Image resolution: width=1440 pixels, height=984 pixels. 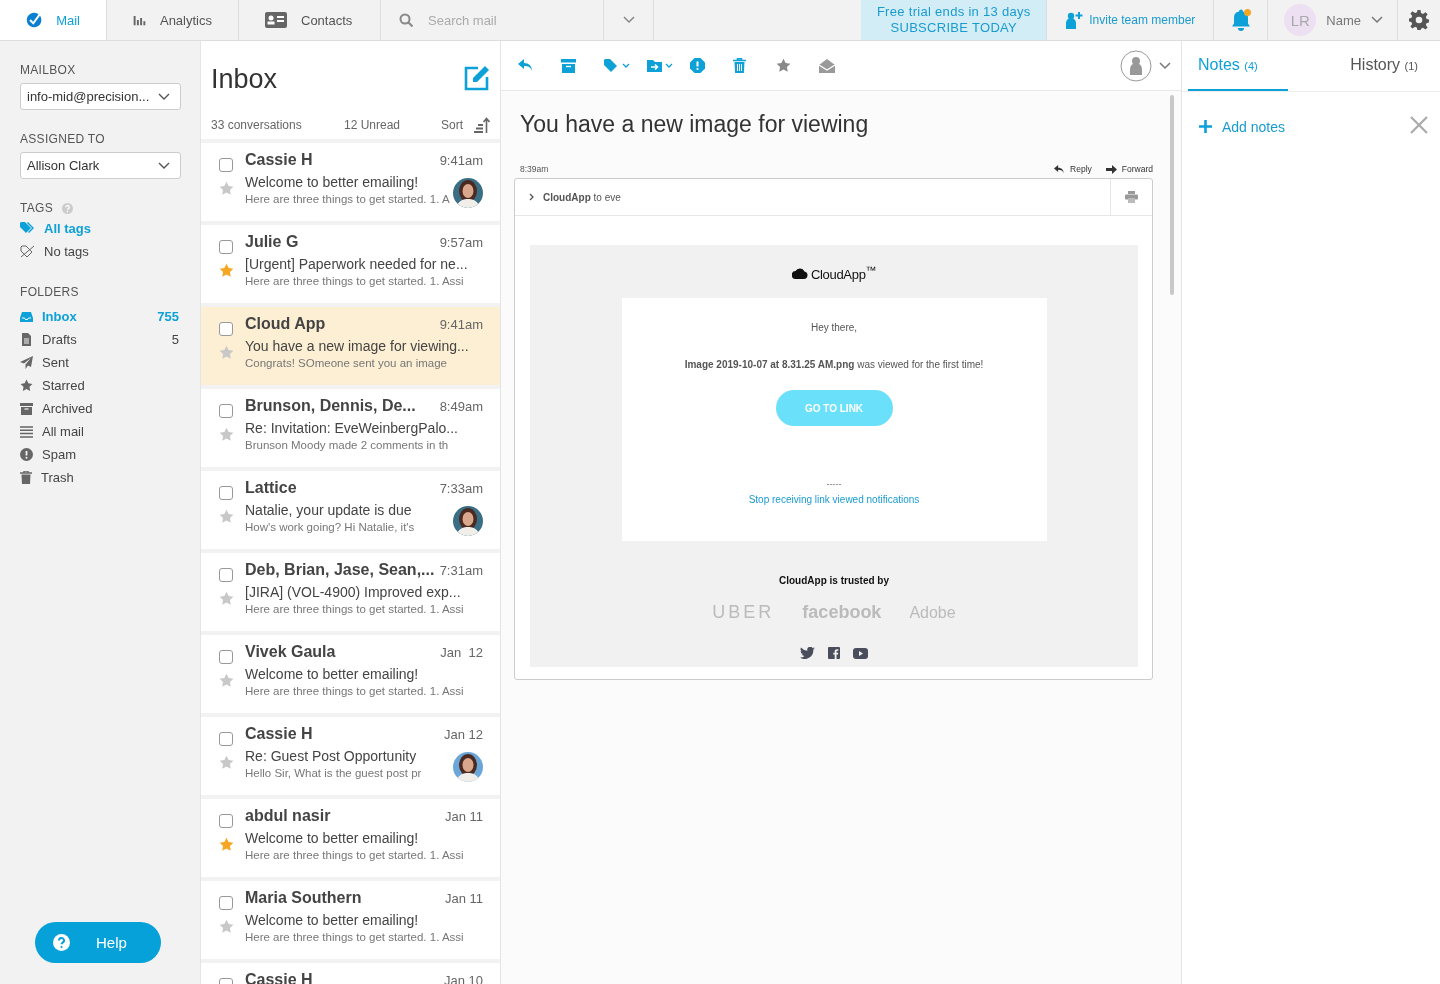 I want to click on sort-button: Sort, so click(x=465, y=125).